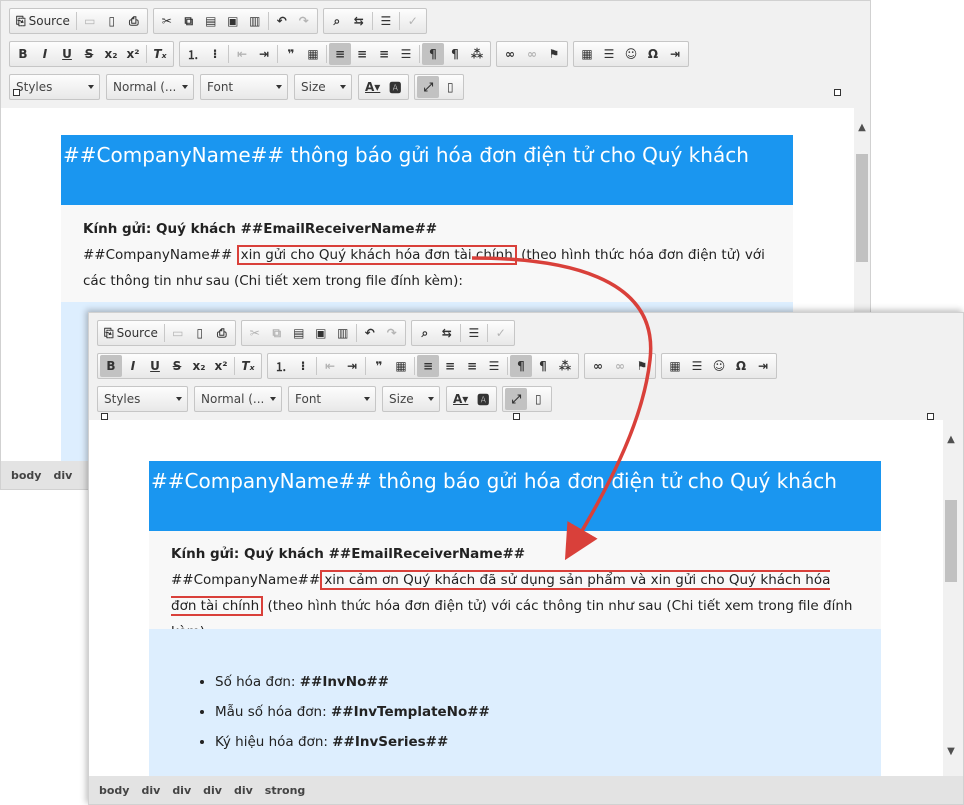  What do you see at coordinates (282, 21) in the screenshot?
I see `undo-button: ↶` at bounding box center [282, 21].